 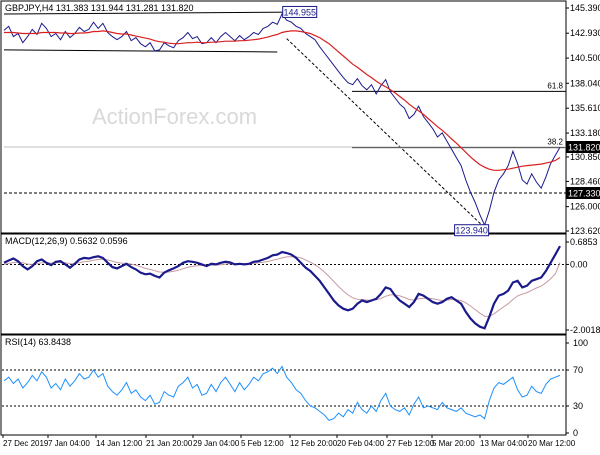 What do you see at coordinates (26, 443) in the screenshot?
I see `xtick-0: 27 Dec 2019` at bounding box center [26, 443].